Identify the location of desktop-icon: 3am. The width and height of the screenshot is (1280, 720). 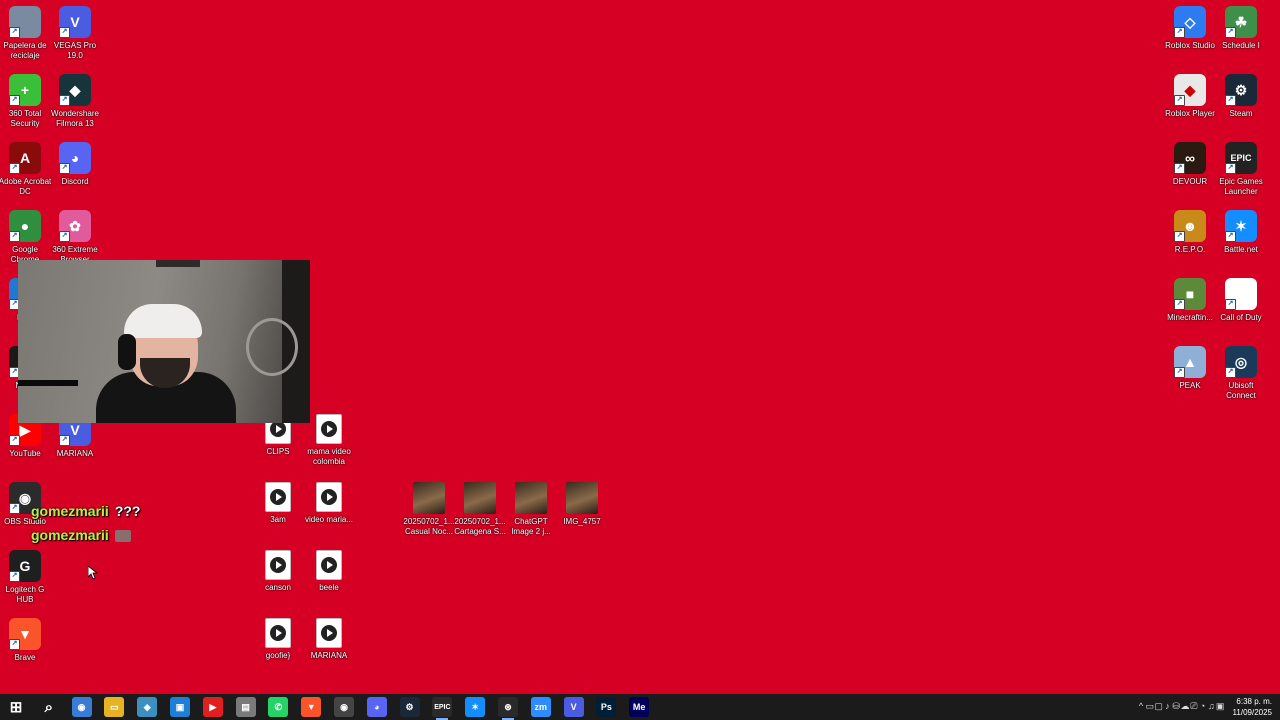
(278, 503).